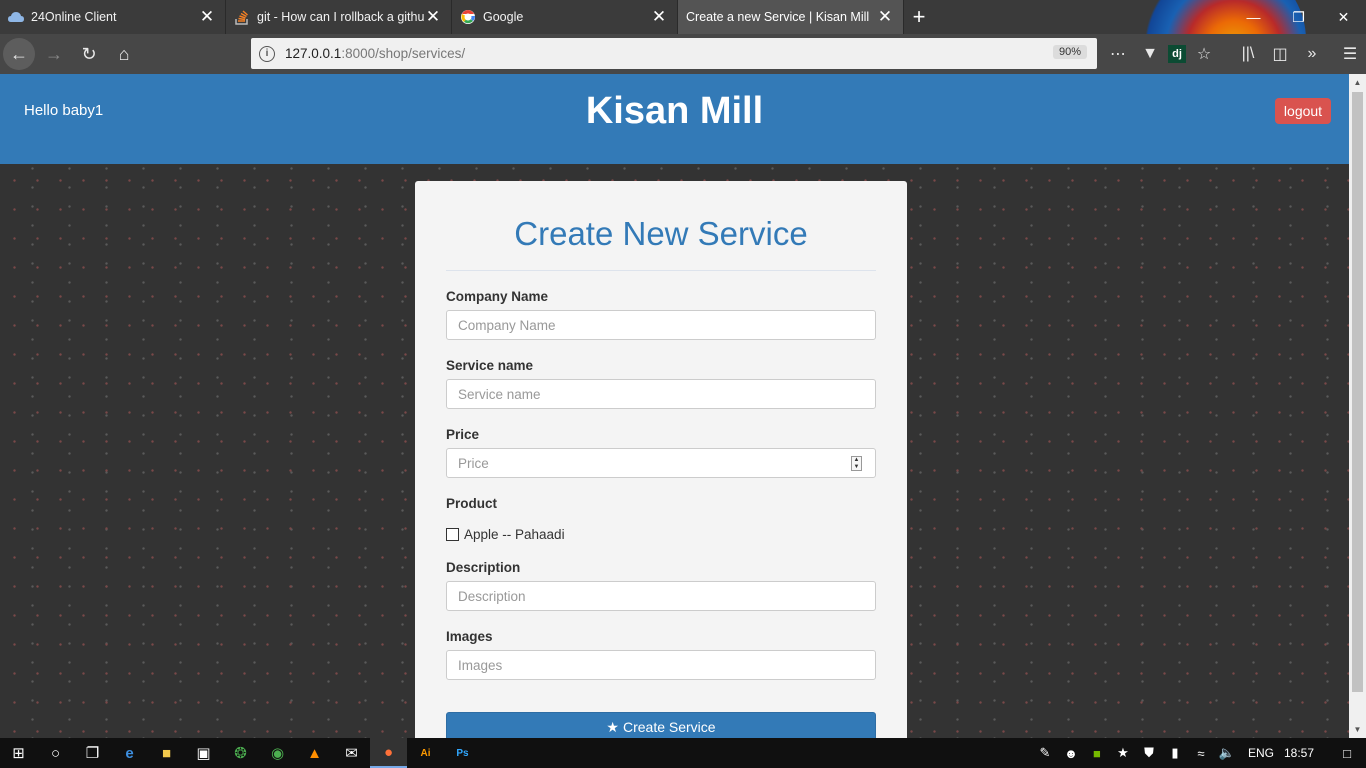  Describe the element at coordinates (661, 665) in the screenshot. I see `images-input: Images` at that location.